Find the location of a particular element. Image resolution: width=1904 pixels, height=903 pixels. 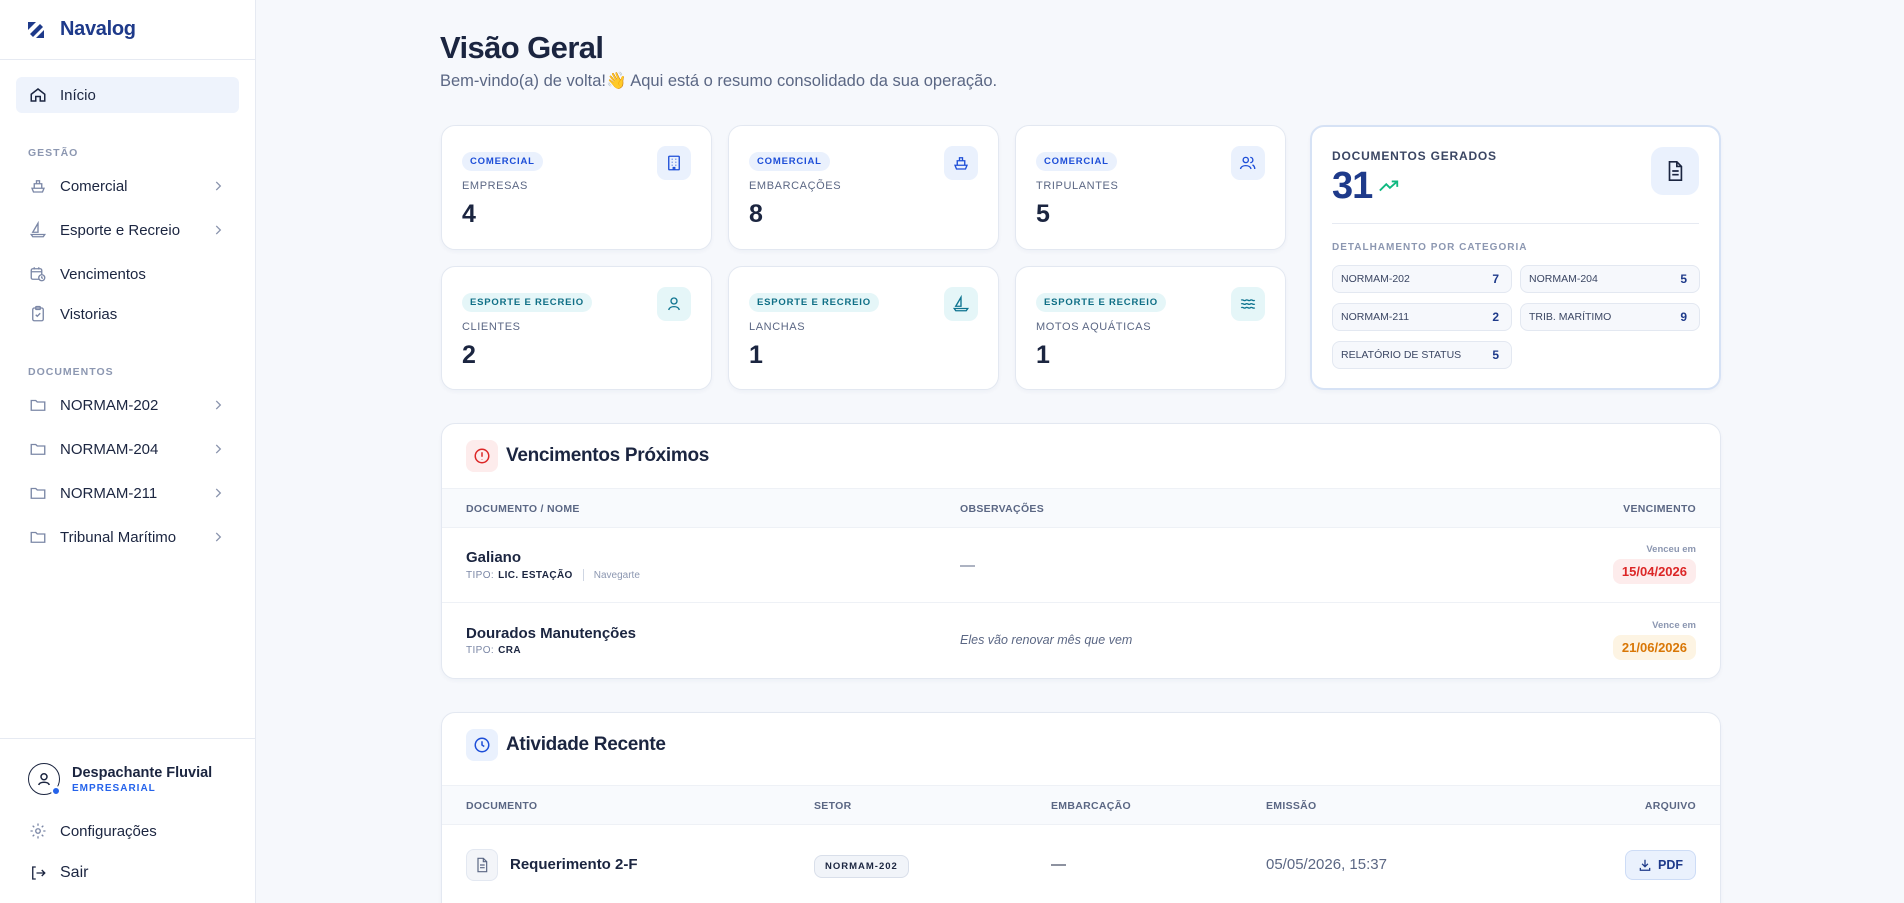

sidebar-item-tribunal: Tribunal Marítimo is located at coordinates (127, 537).